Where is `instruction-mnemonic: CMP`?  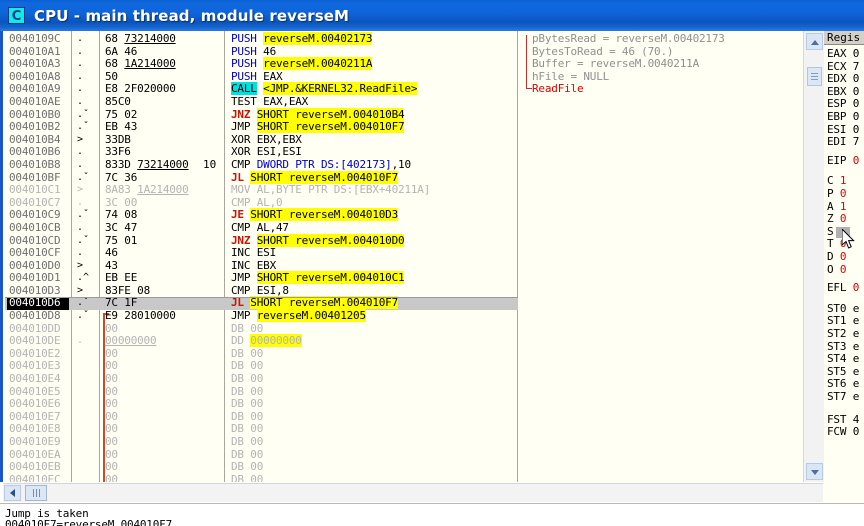
instruction-mnemonic: CMP is located at coordinates (241, 227).